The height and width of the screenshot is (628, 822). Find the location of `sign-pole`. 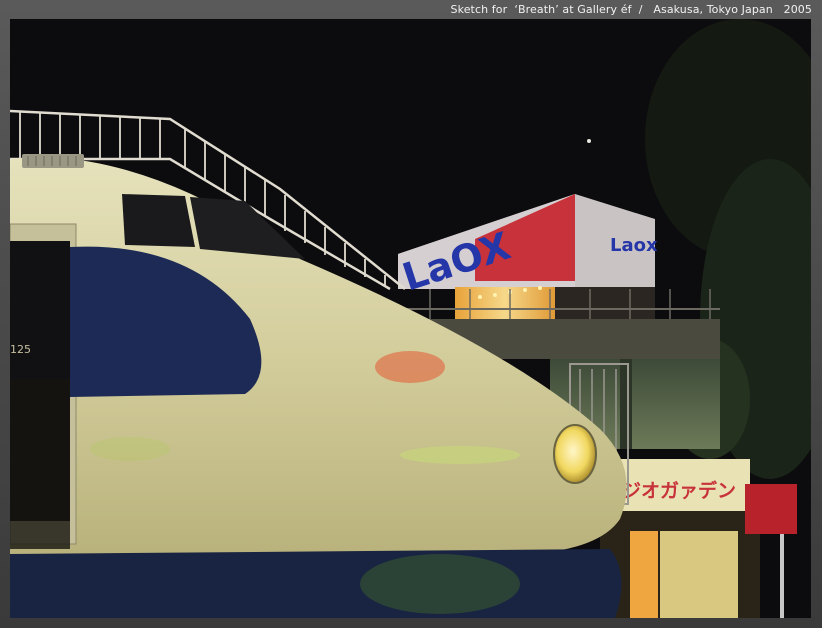

sign-pole is located at coordinates (782, 576).